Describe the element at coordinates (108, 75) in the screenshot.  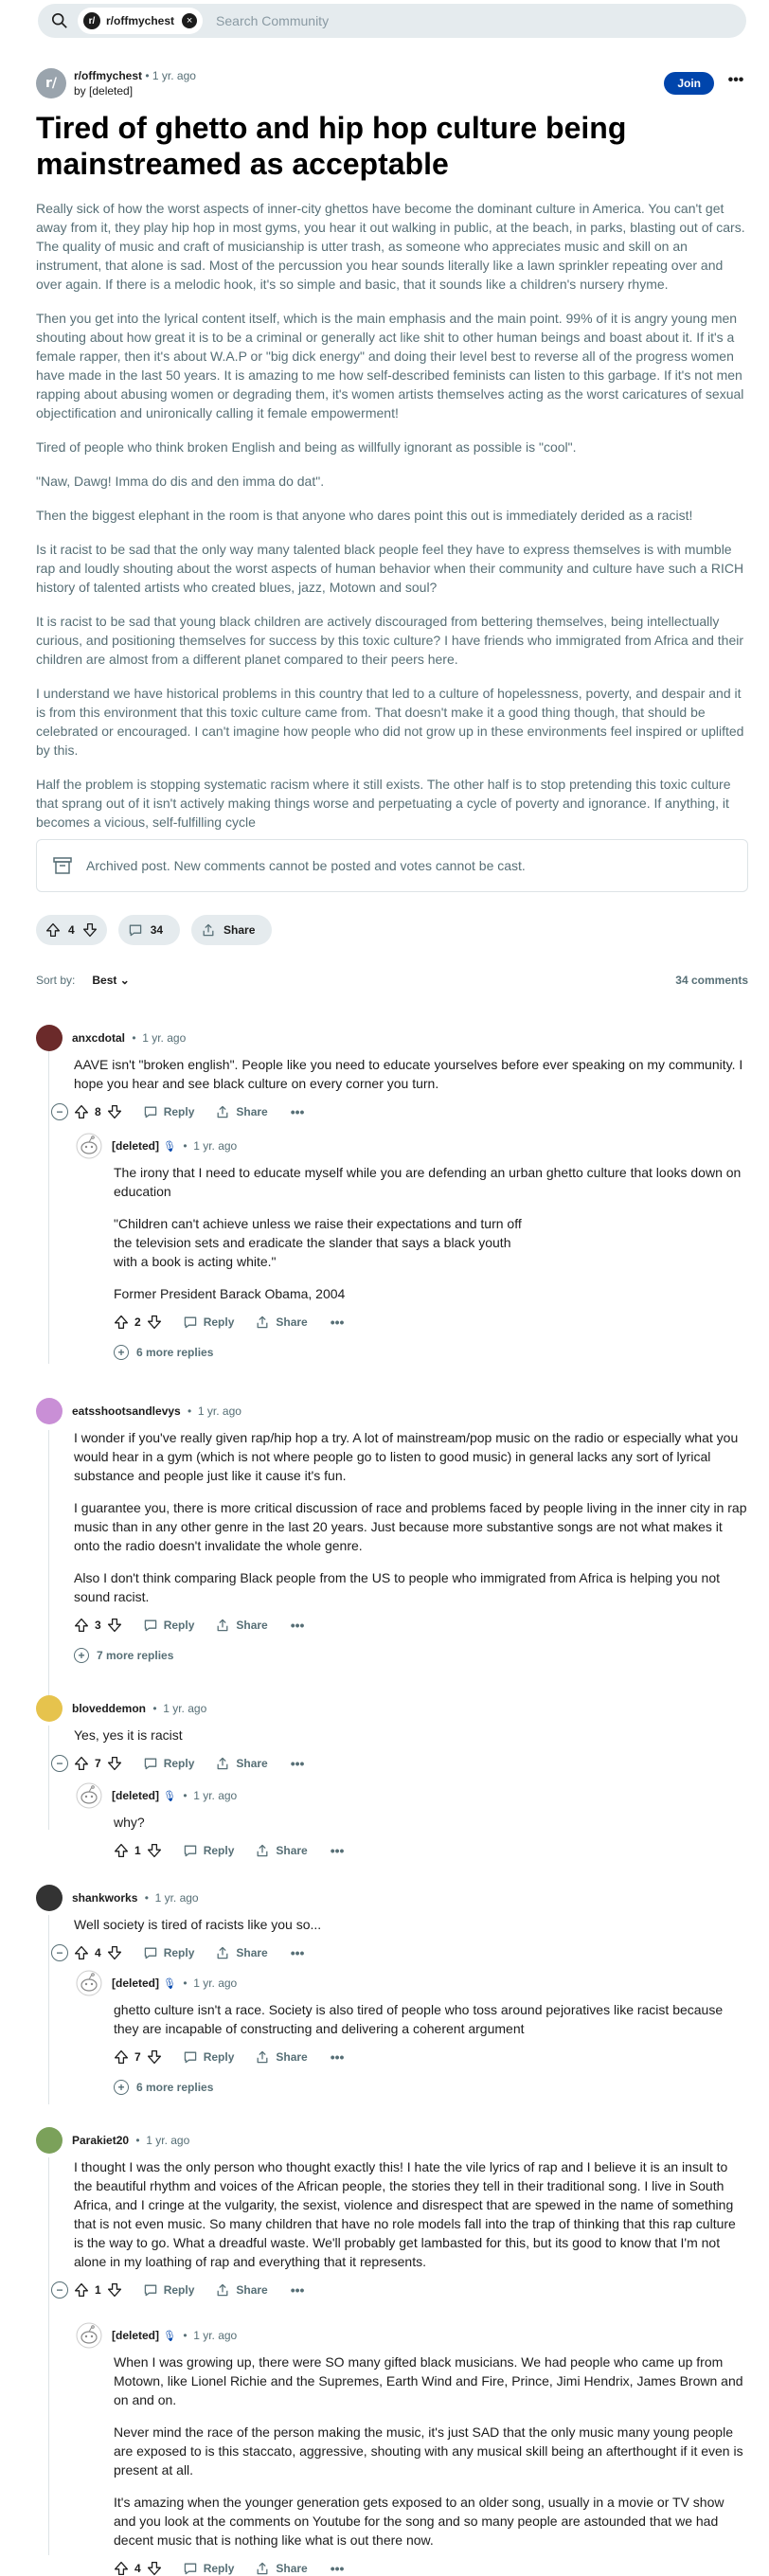
I see `subreddit-name: r/offmychest` at that location.